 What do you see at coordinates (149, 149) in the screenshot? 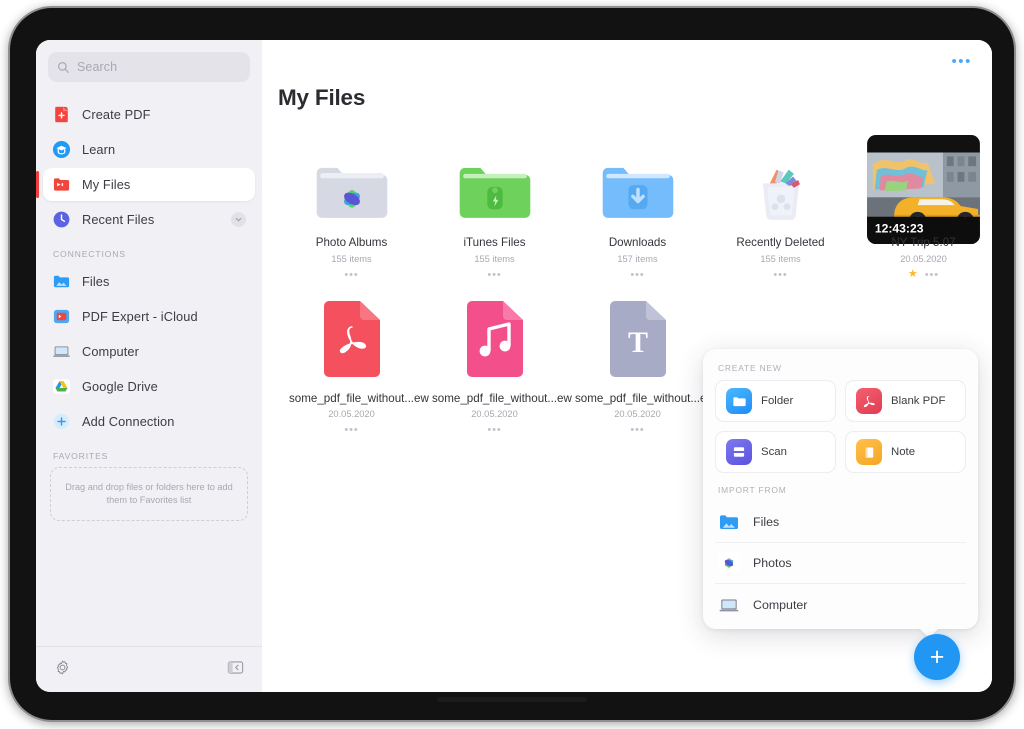
I see `sidebar-item-learn: Learn` at bounding box center [149, 149].